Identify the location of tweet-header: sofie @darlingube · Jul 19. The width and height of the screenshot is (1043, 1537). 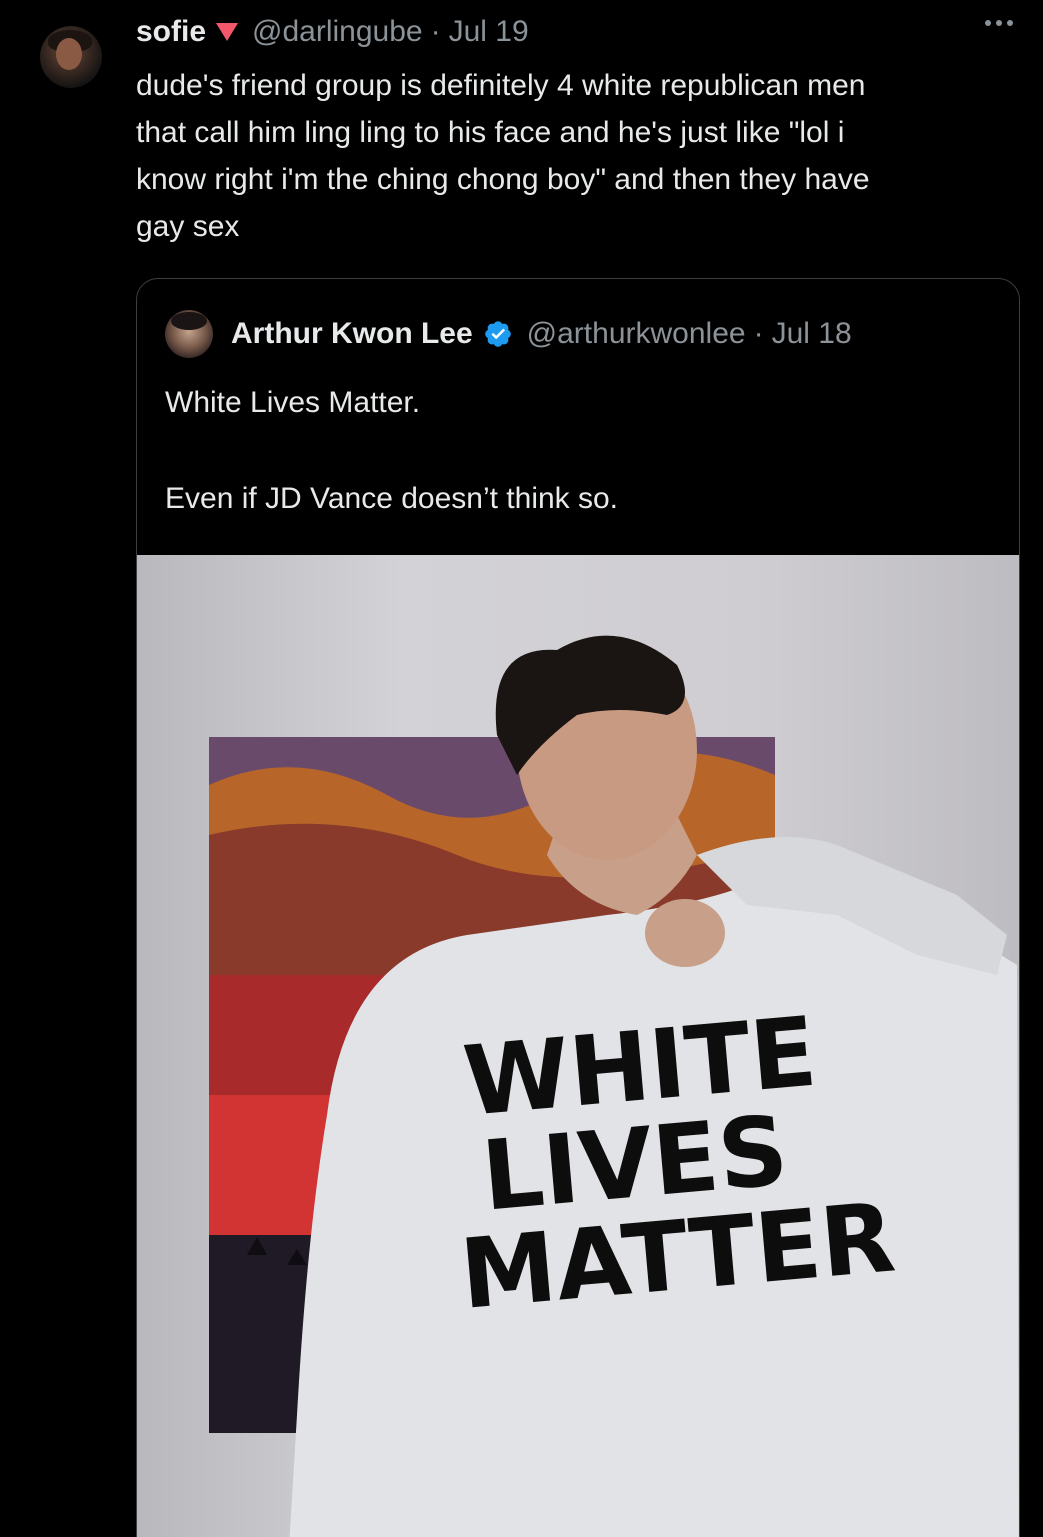
(332, 32).